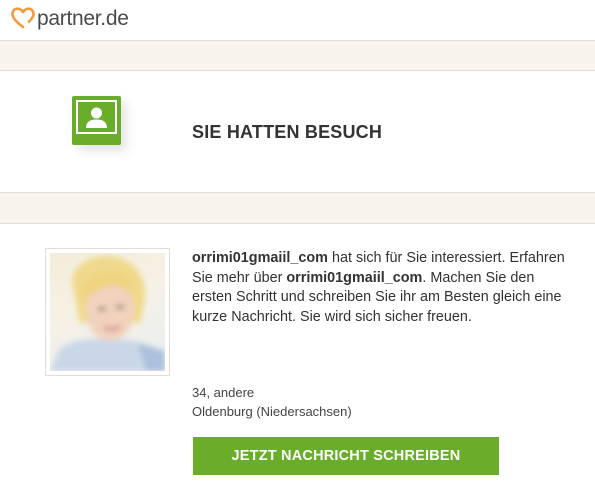  Describe the element at coordinates (96, 120) in the screenshot. I see `user-profile-icon` at that location.